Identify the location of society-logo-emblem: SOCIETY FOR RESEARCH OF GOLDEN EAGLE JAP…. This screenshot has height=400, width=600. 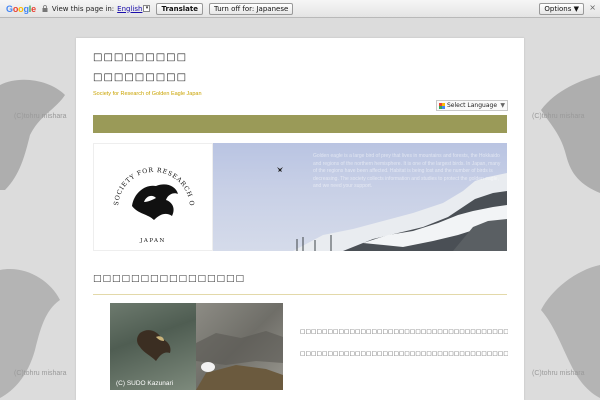
(142, 191).